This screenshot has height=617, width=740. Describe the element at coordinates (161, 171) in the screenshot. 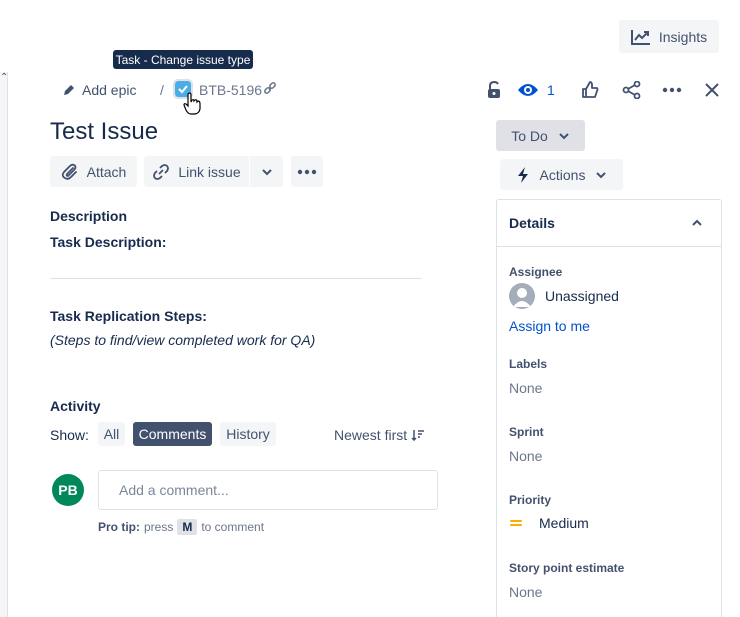

I see `link-icon` at that location.